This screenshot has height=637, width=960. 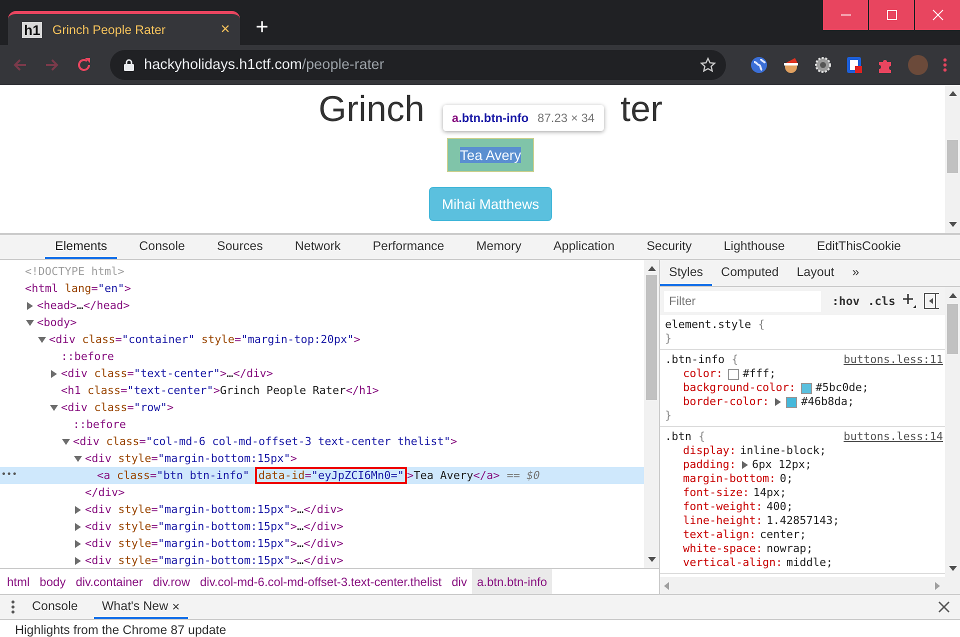 What do you see at coordinates (52, 581) in the screenshot?
I see `breadcrumb: body` at bounding box center [52, 581].